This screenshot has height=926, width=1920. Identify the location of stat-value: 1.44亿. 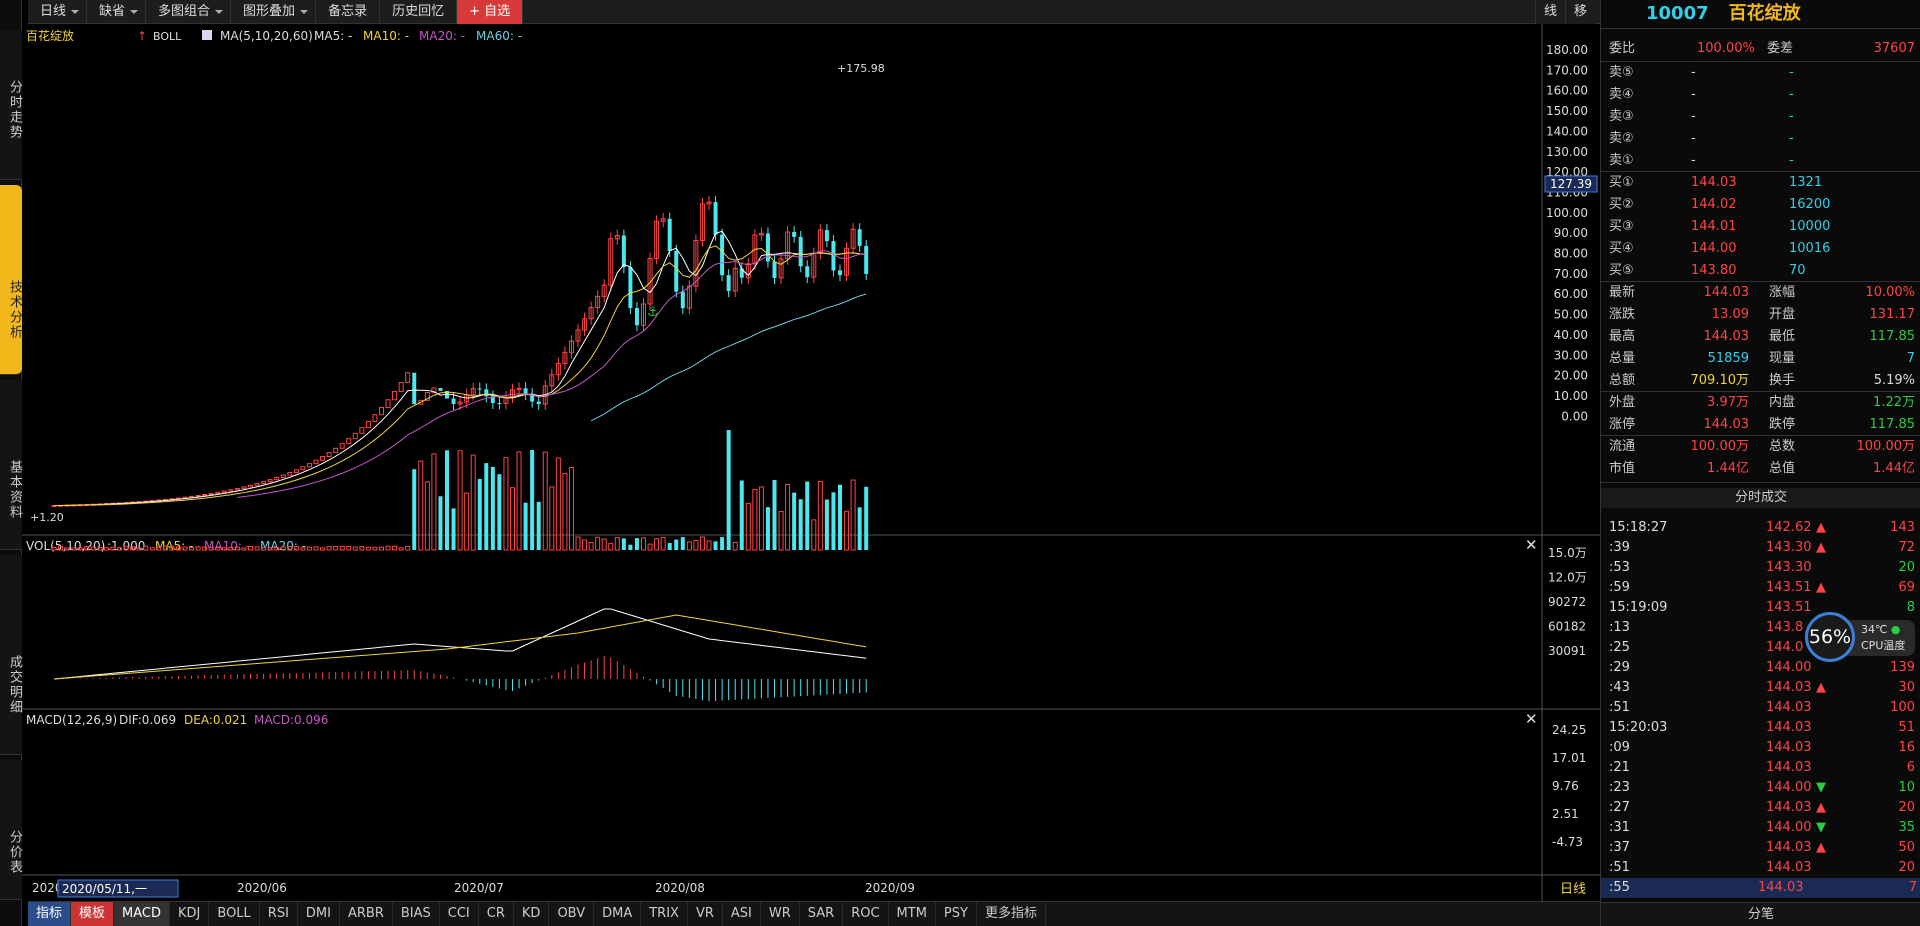
(1728, 469).